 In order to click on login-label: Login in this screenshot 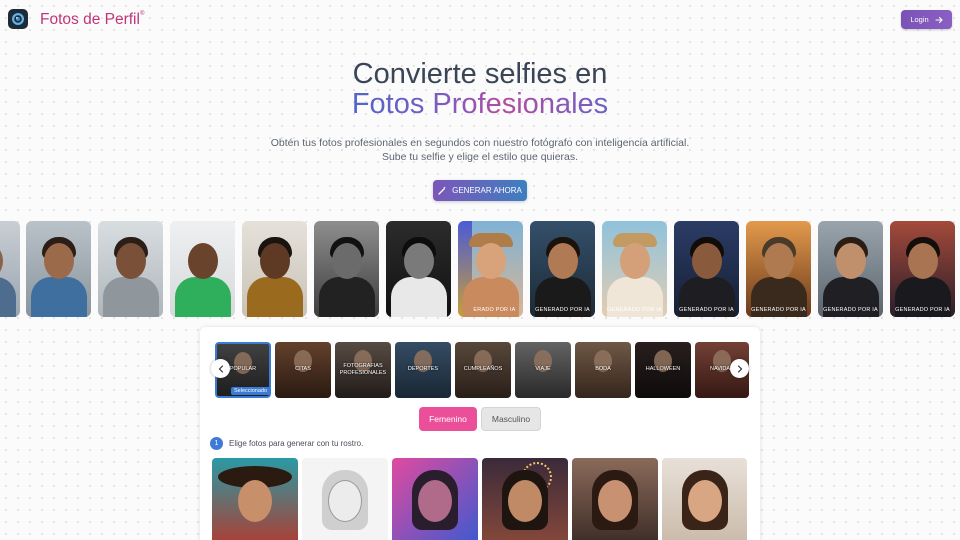, I will do `click(919, 19)`.